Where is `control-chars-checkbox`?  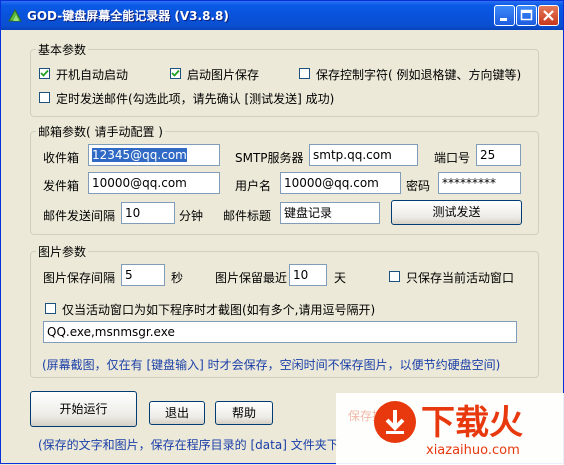 control-chars-checkbox is located at coordinates (304, 73).